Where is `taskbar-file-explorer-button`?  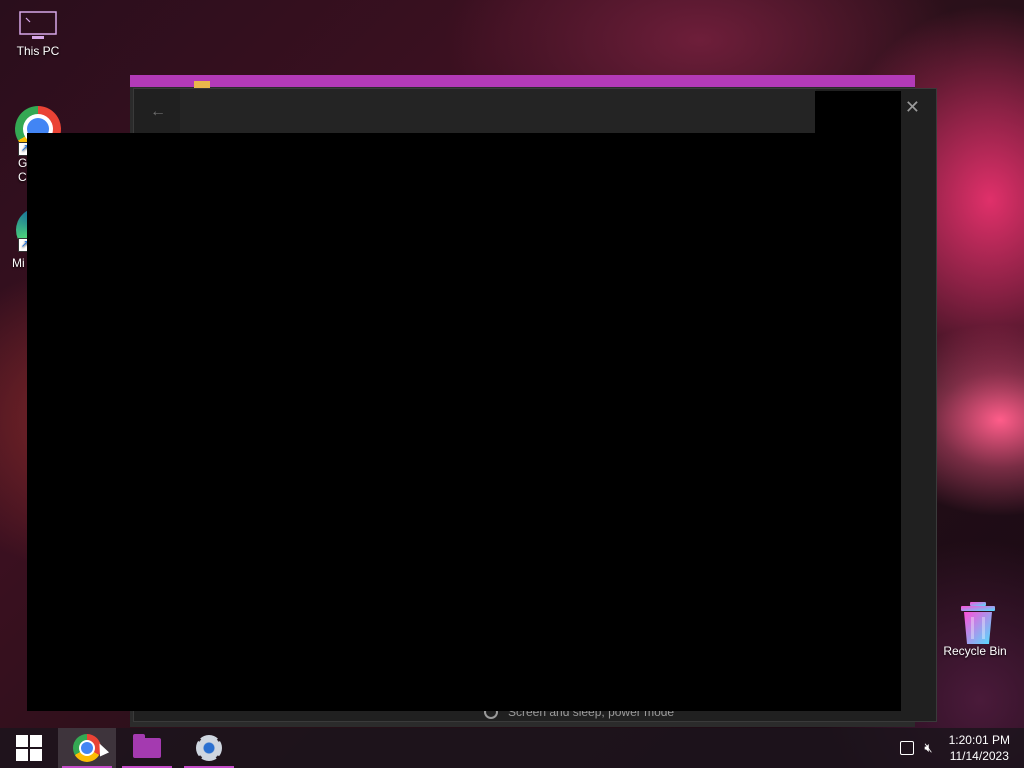
taskbar-file-explorer-button is located at coordinates (147, 748).